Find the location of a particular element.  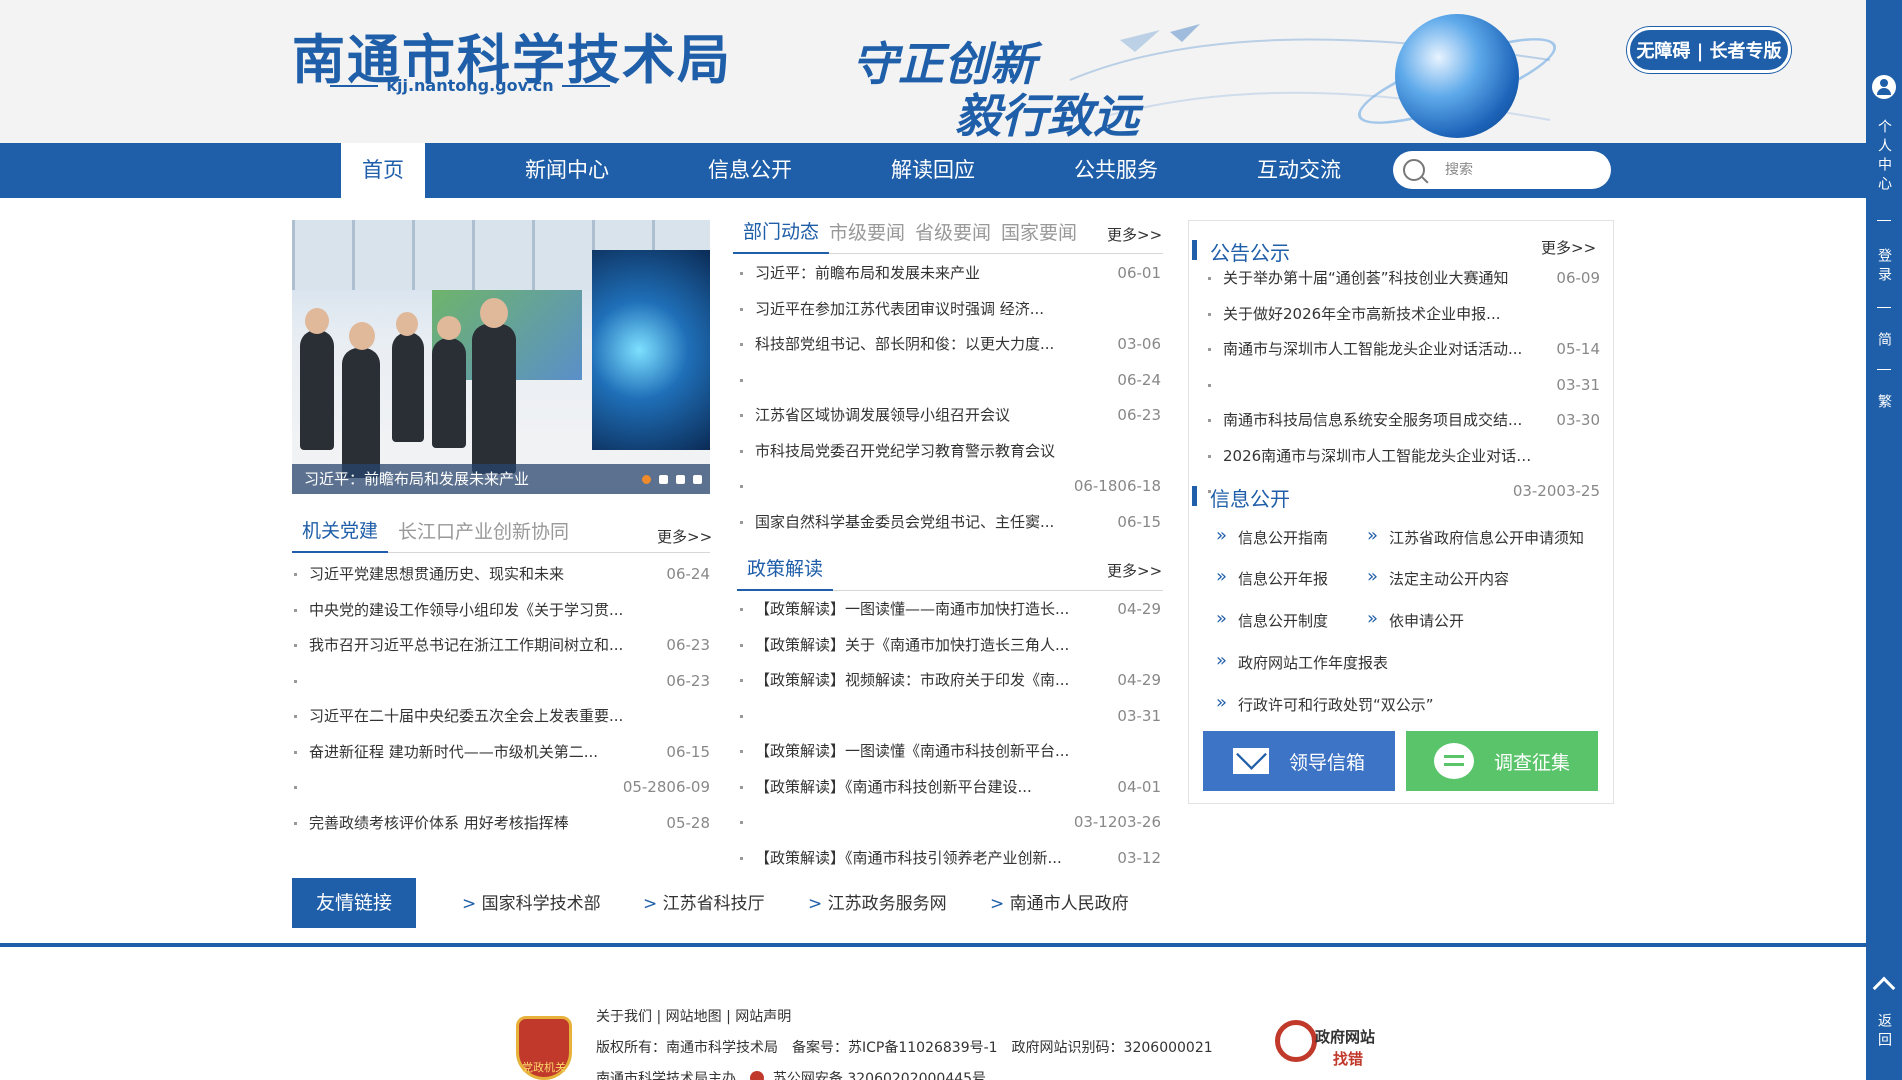

sidebar-traditional: 繁 is located at coordinates (1884, 403).